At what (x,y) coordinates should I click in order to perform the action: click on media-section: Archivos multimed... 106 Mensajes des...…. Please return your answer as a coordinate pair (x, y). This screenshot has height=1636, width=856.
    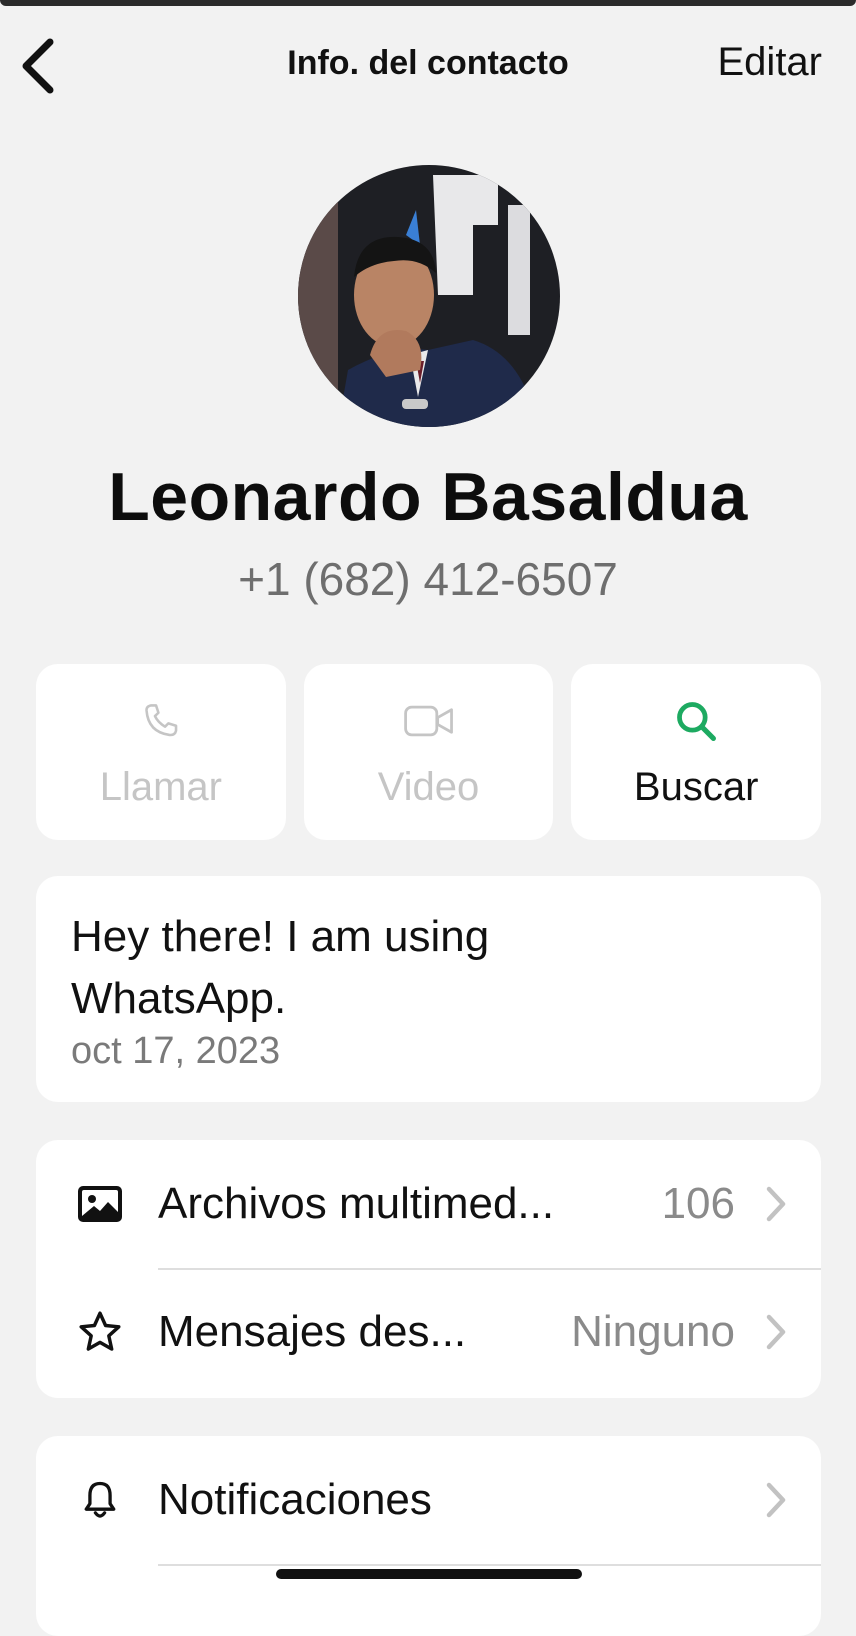
    Looking at the image, I should click on (428, 1269).